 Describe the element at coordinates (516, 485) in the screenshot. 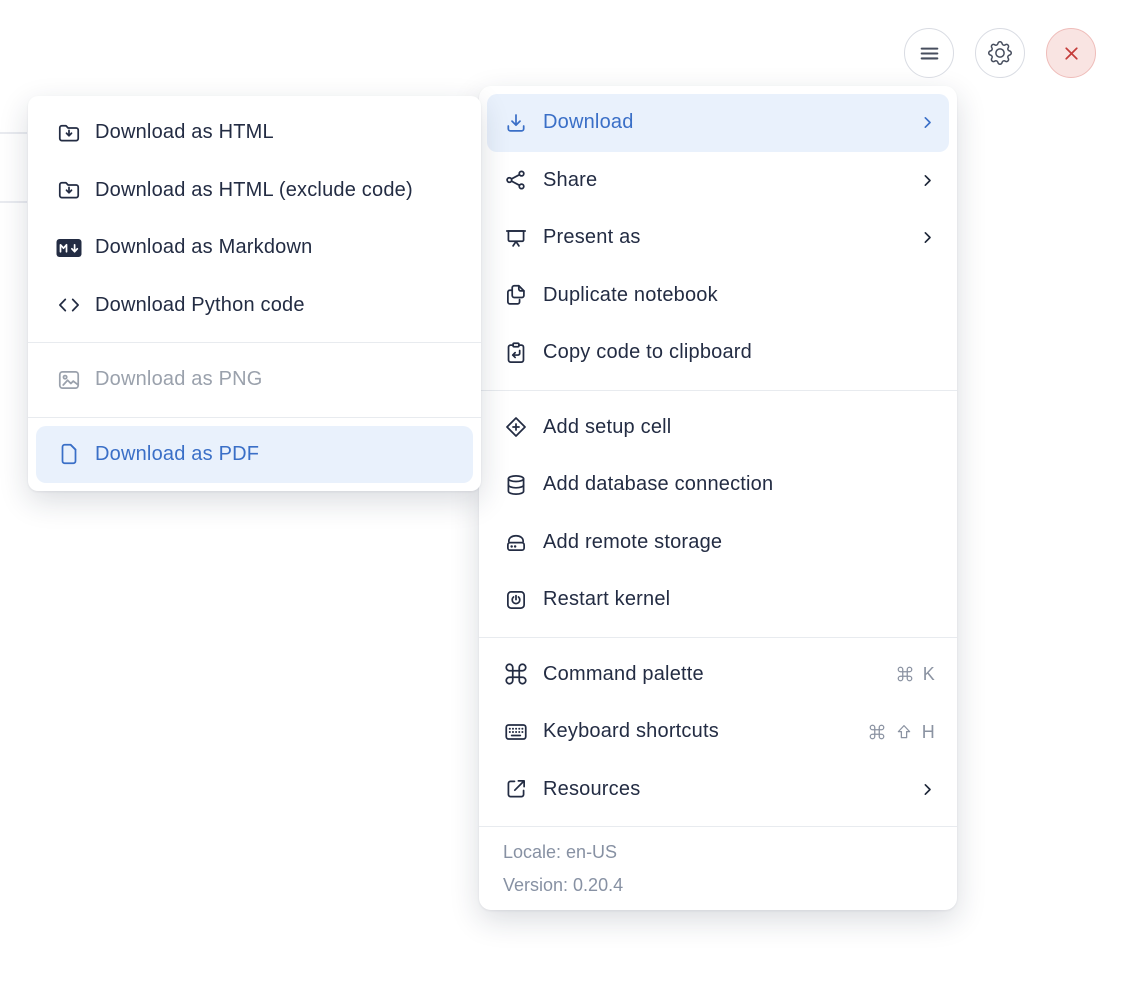

I see `database-icon` at that location.